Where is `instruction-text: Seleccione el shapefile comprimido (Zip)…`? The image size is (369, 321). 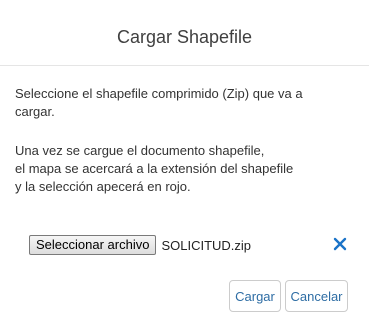 instruction-text: Seleccione el shapefile comprimido (Zip)… is located at coordinates (159, 102).